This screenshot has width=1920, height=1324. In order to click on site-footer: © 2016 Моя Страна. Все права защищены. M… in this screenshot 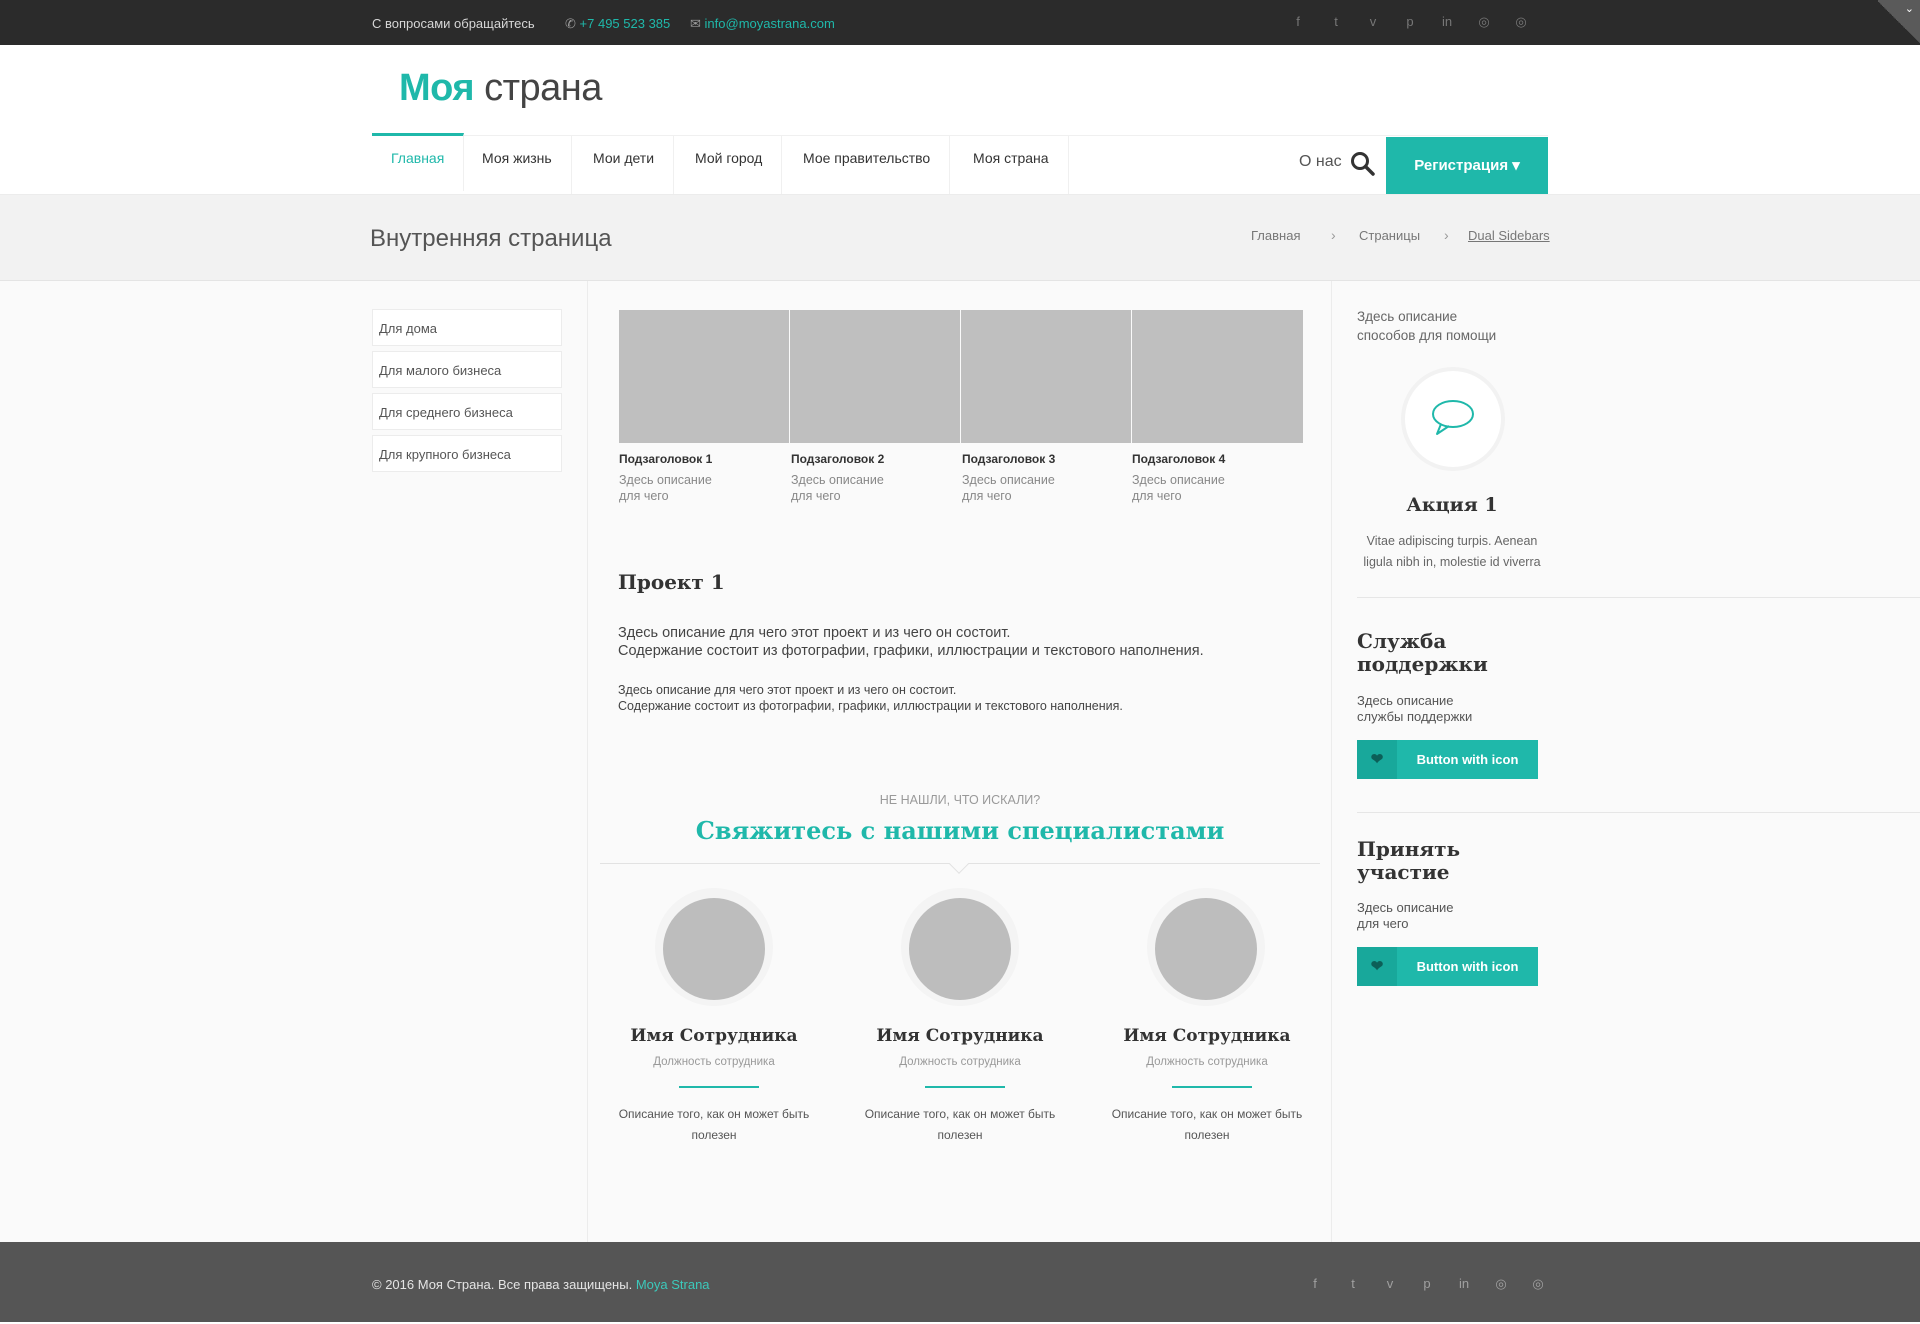, I will do `click(960, 1283)`.